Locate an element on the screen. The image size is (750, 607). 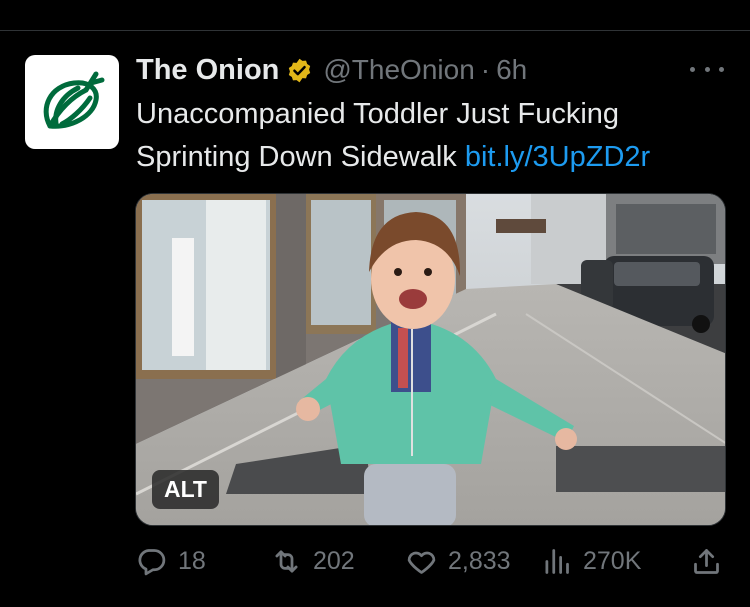
timestamp: 6h is located at coordinates (511, 70).